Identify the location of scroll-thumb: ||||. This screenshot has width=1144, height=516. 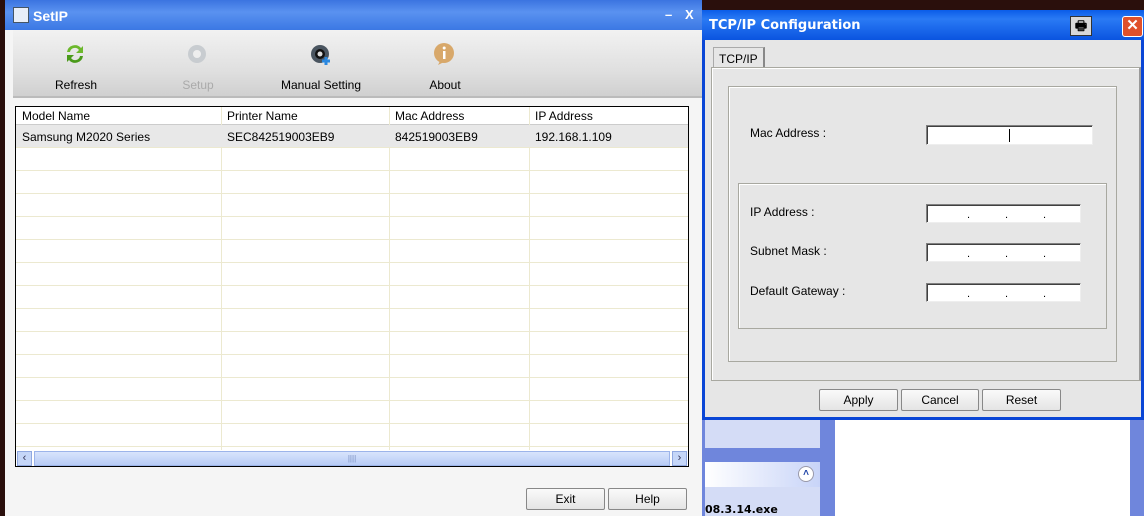
(352, 458).